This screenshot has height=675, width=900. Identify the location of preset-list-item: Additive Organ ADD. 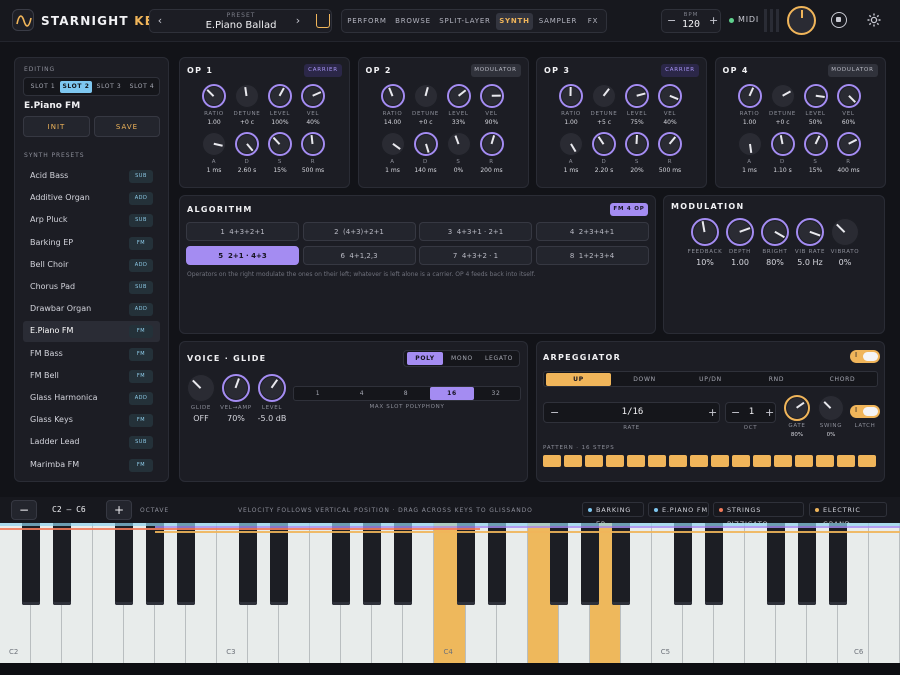
(91, 198).